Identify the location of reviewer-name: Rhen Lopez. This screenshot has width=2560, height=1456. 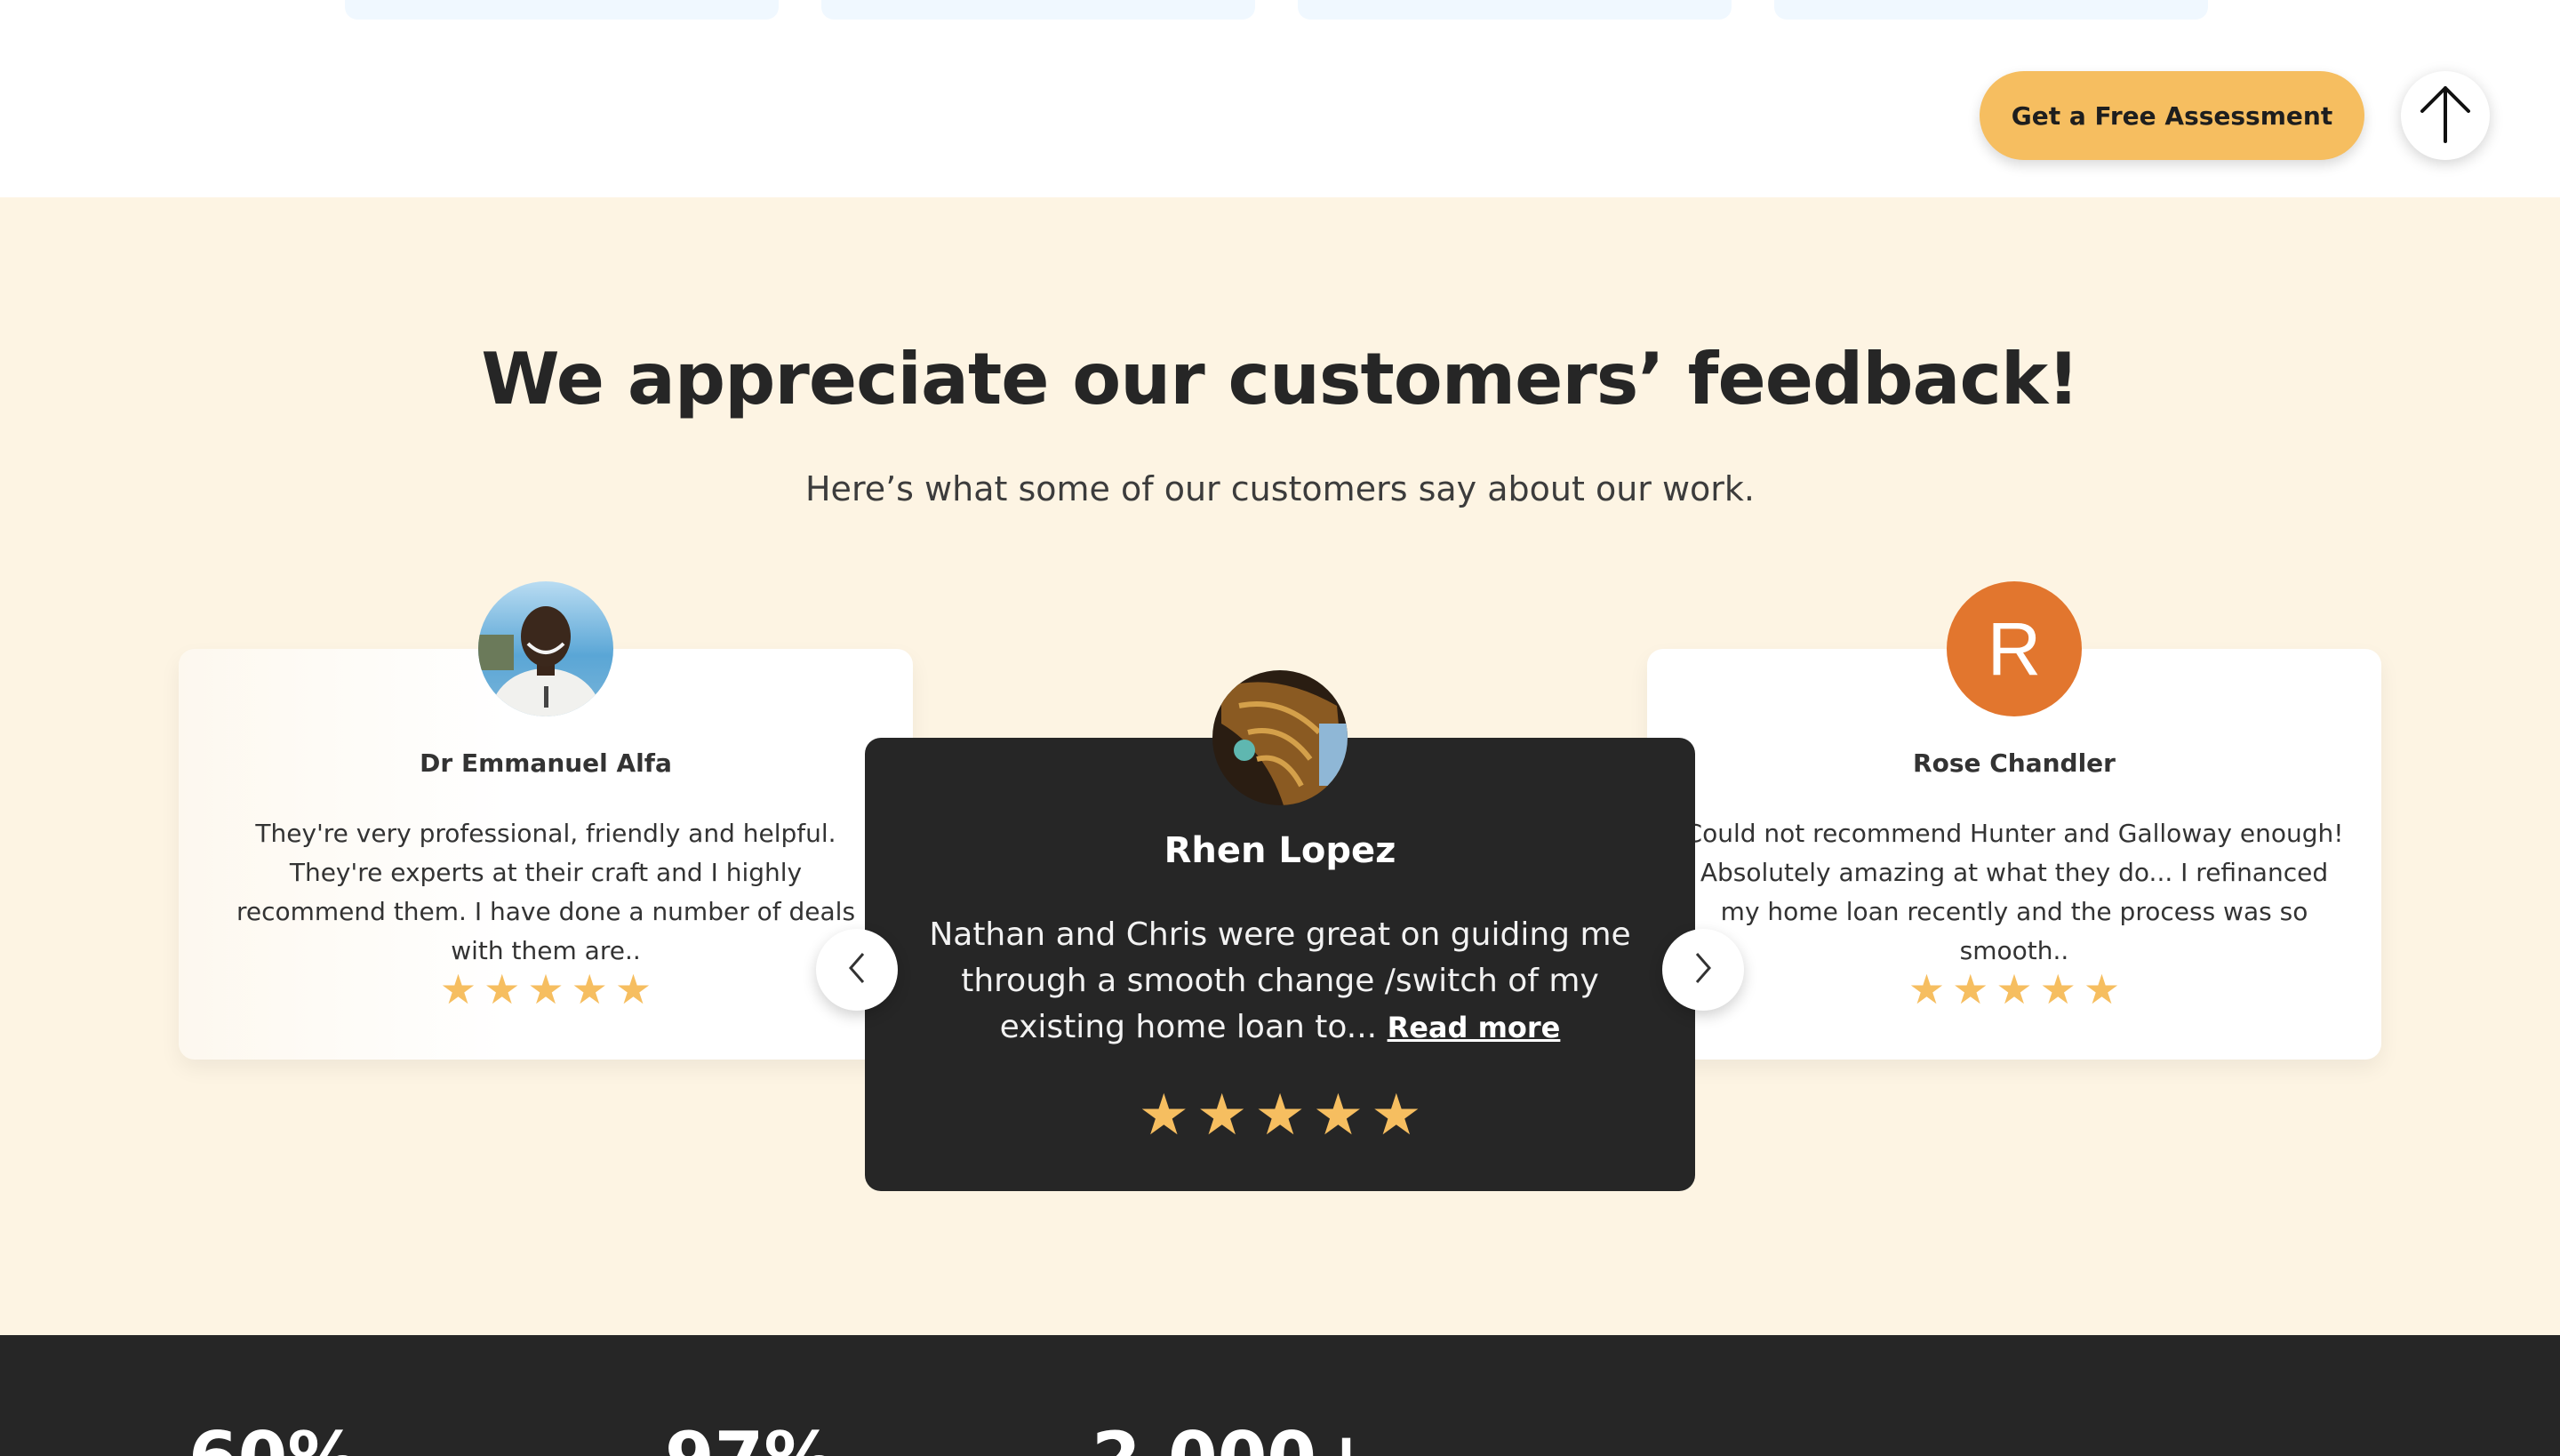
(1280, 850).